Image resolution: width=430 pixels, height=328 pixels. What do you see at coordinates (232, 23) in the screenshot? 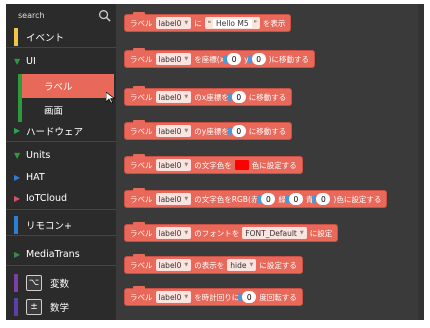
I see `text-input-field: ❝ Hello M5 ❞` at bounding box center [232, 23].